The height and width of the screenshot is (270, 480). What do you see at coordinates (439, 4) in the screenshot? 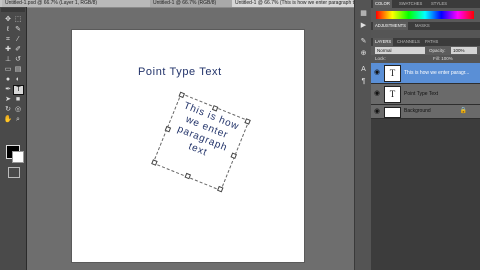
I see `tab-styles: STYLES` at bounding box center [439, 4].